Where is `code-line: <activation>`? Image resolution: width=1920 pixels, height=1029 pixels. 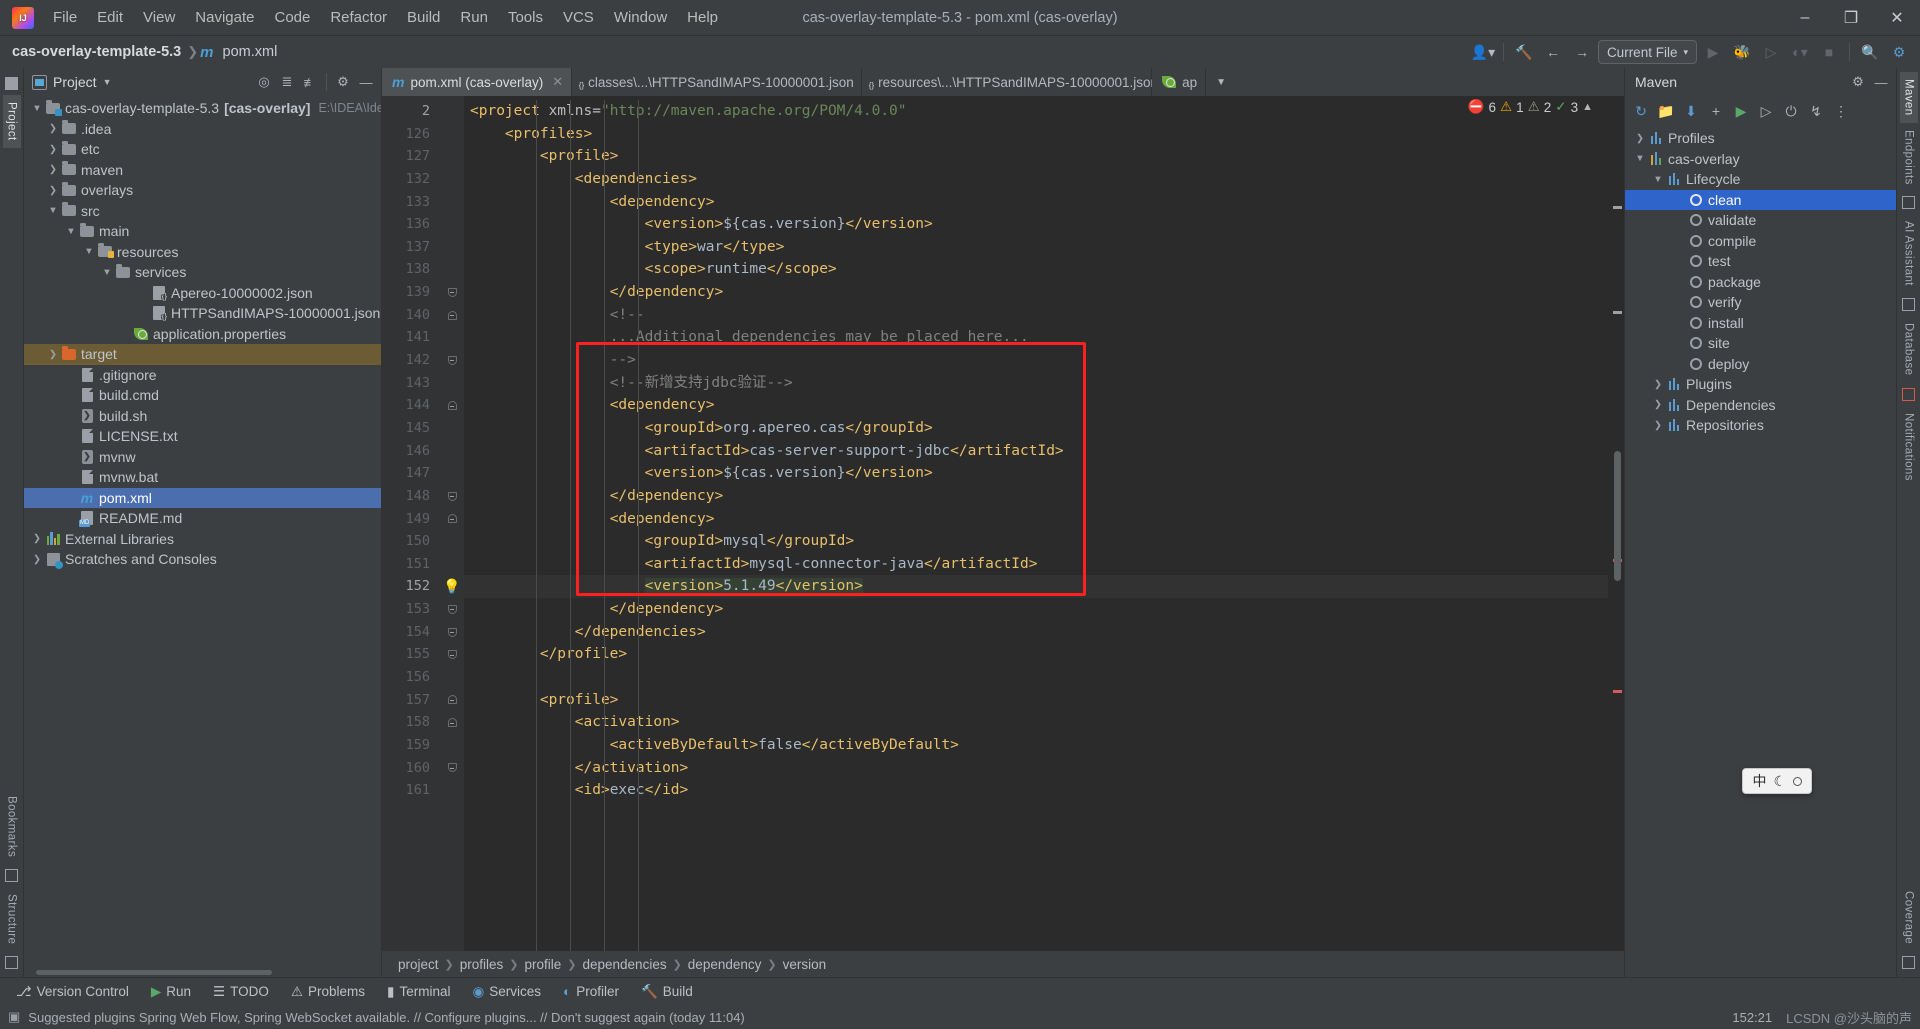
code-line: <activation> is located at coordinates (1036, 722).